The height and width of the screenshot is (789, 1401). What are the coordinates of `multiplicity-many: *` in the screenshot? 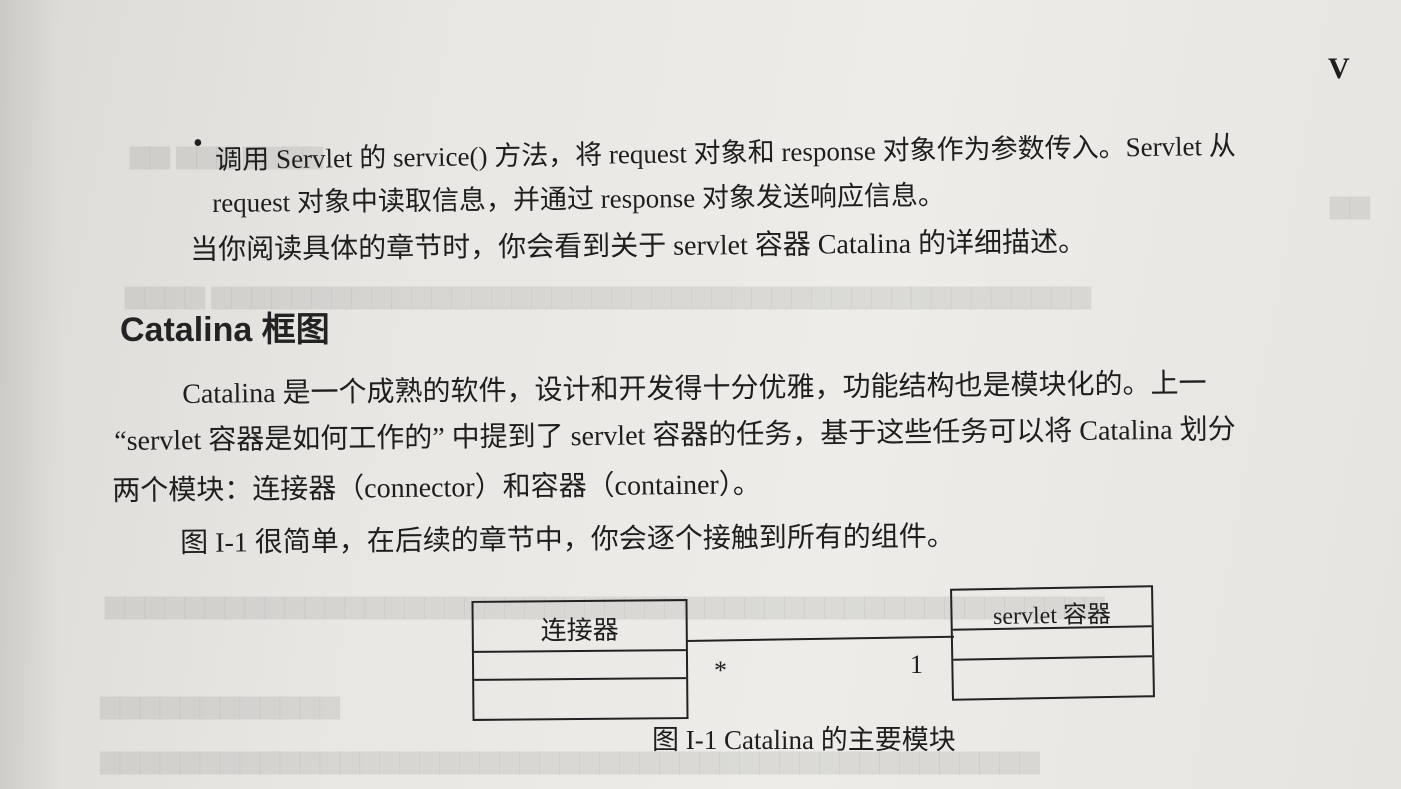 It's located at (720, 670).